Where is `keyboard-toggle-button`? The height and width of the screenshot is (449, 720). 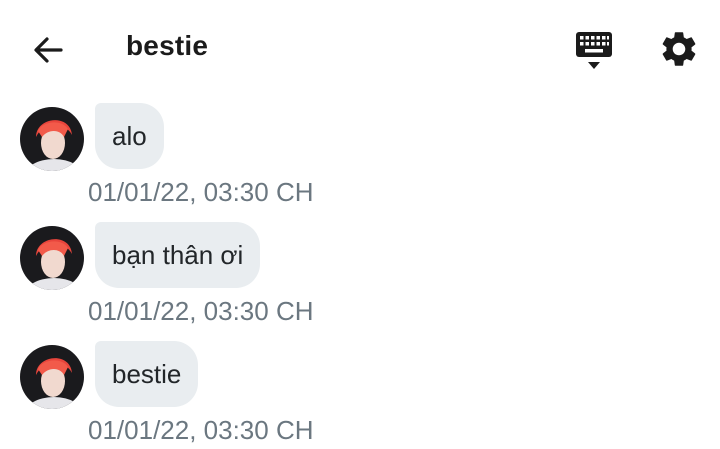 keyboard-toggle-button is located at coordinates (594, 51).